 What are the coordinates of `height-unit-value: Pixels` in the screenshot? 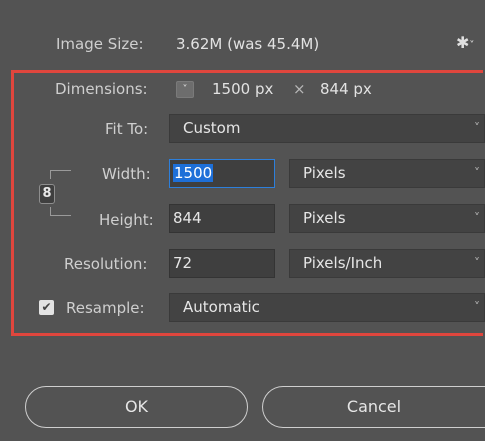 It's located at (324, 218).